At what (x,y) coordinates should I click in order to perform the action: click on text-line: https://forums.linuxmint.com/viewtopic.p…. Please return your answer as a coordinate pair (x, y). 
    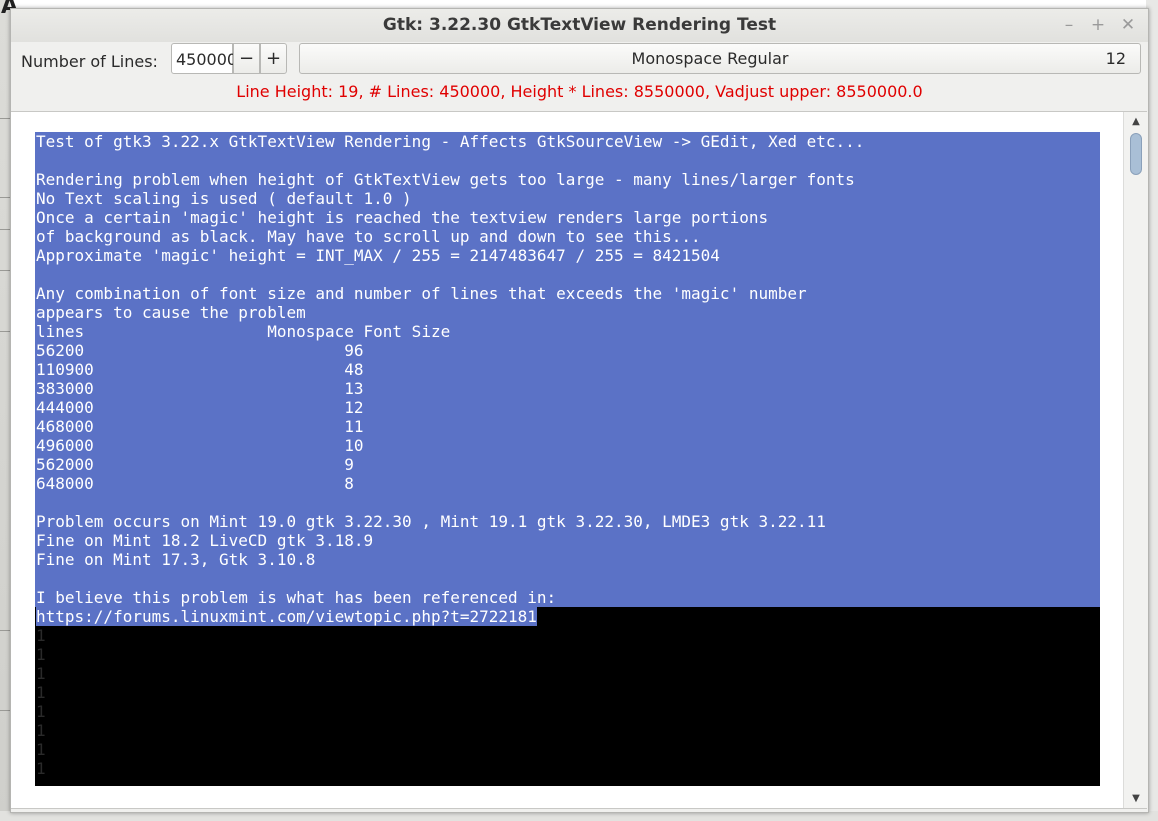
    Looking at the image, I should click on (450, 616).